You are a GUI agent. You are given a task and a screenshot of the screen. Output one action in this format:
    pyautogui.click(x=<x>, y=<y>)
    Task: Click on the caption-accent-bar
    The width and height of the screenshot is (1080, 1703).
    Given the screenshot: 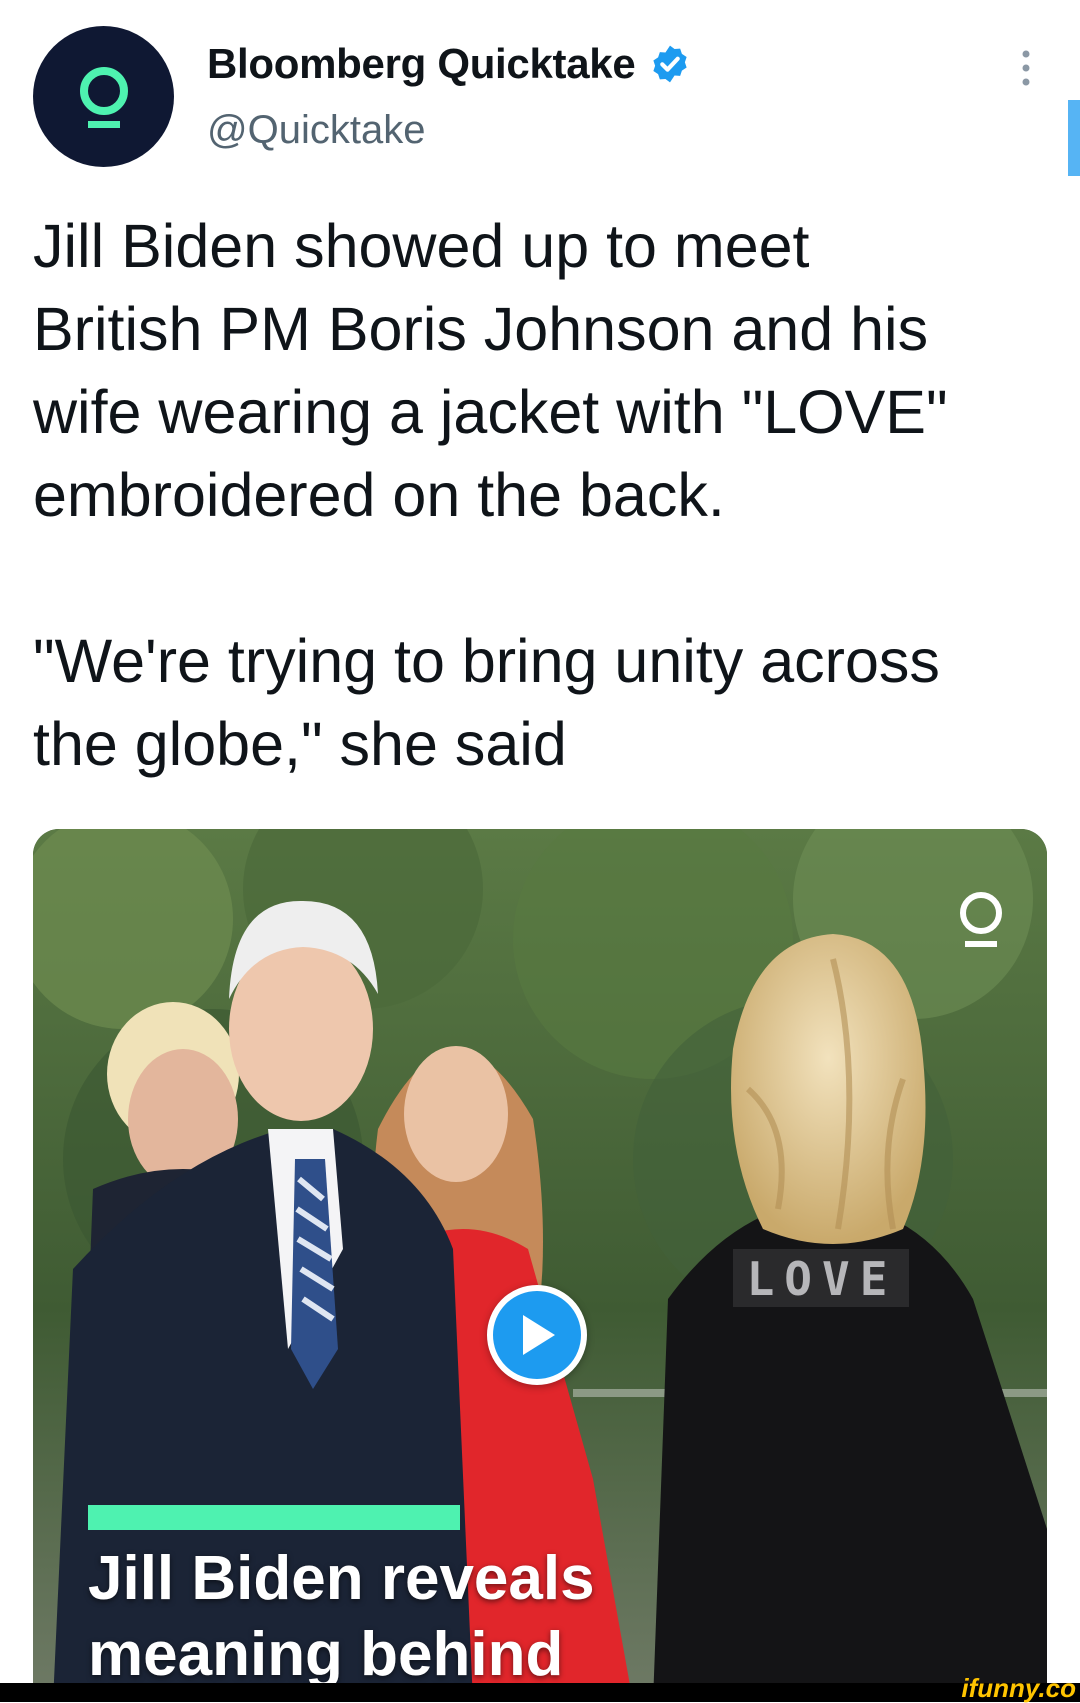 What is the action you would take?
    pyautogui.click(x=274, y=1517)
    